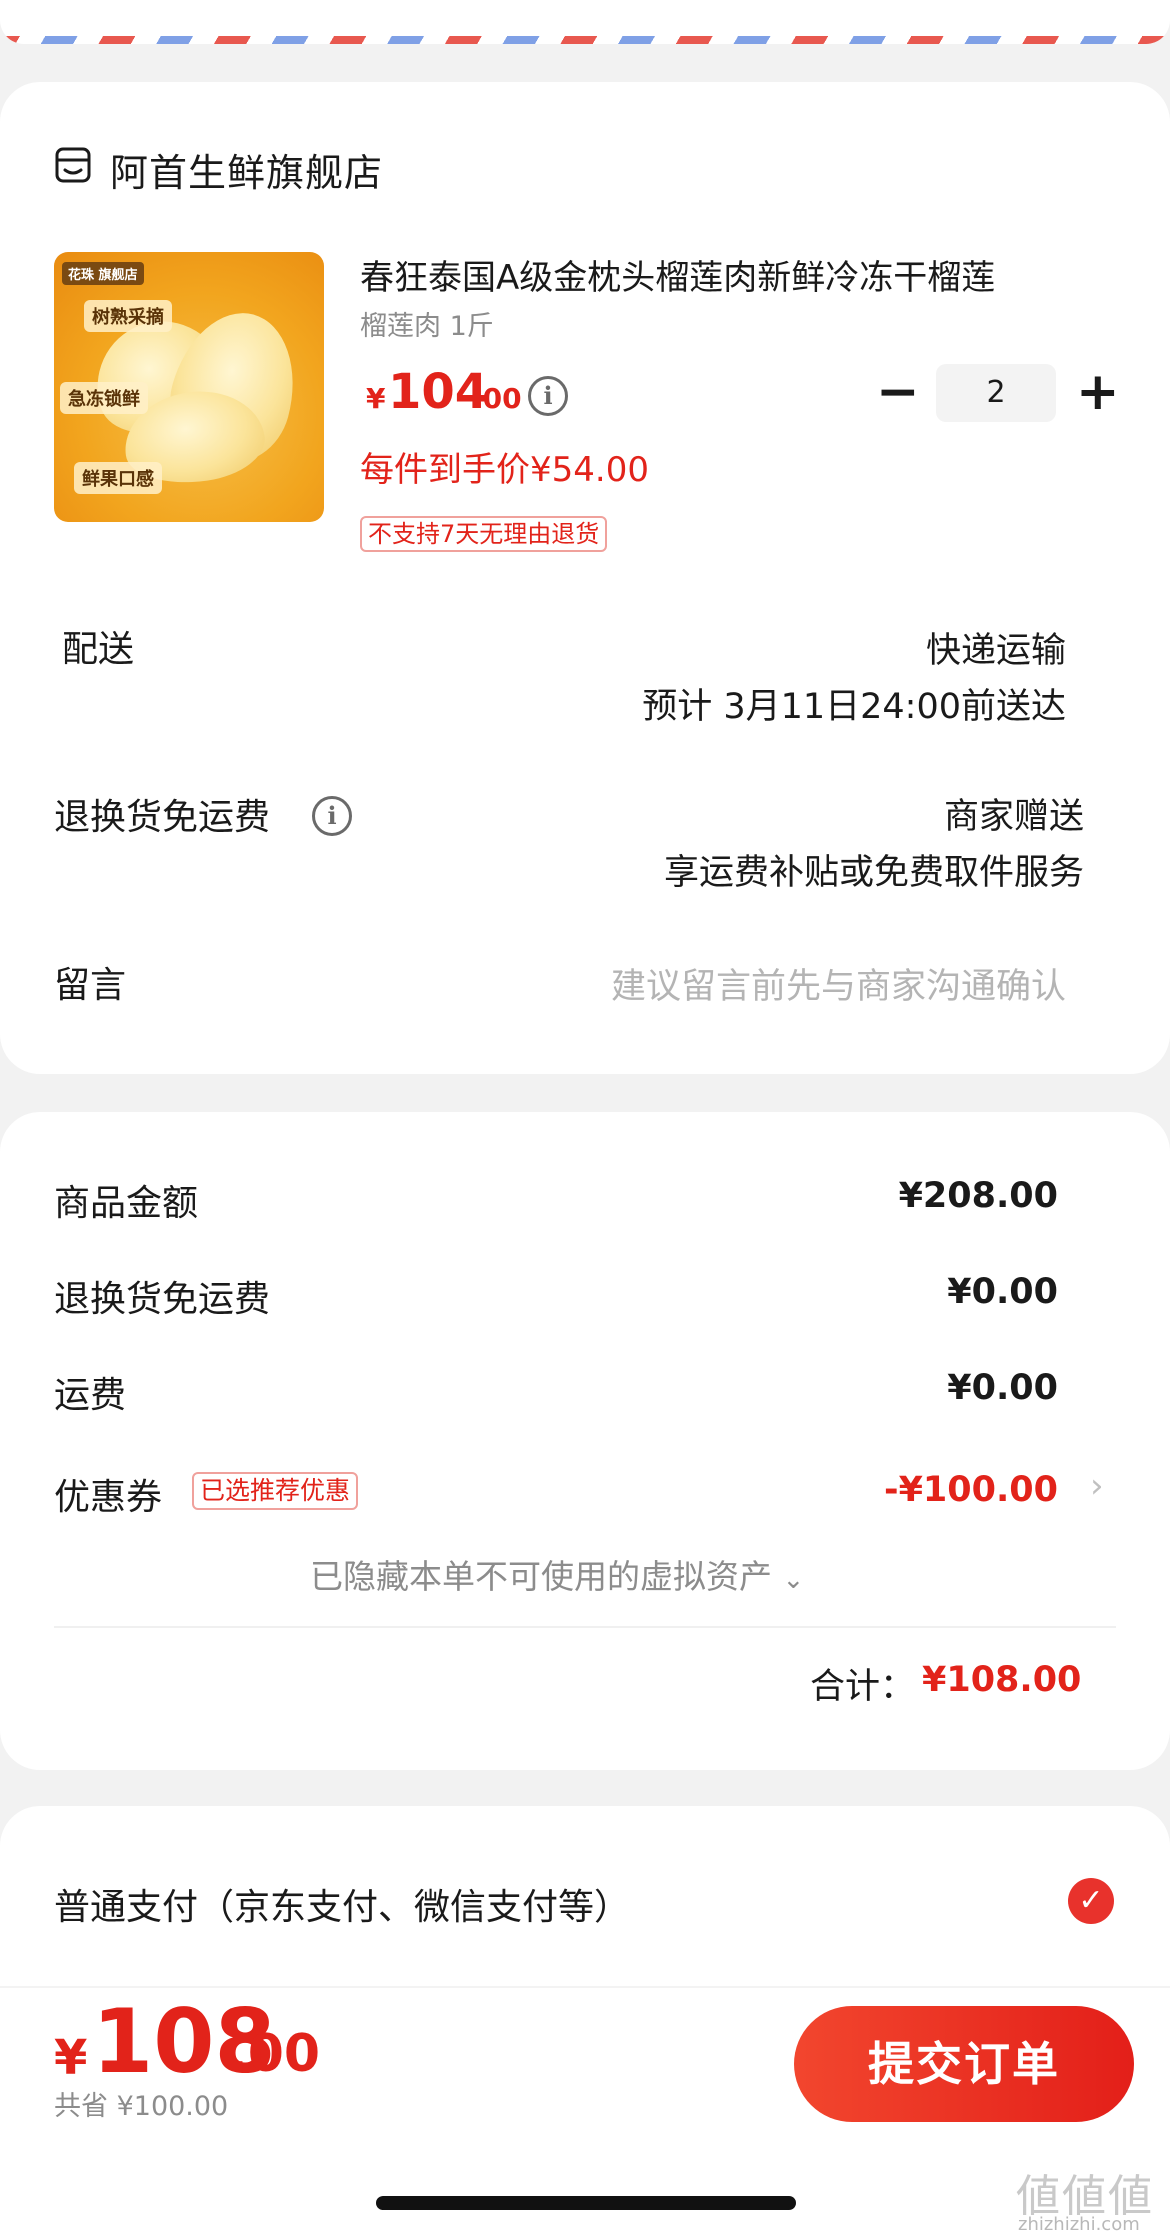  Describe the element at coordinates (873, 873) in the screenshot. I see `return-shipping-detail: 享运费补贴或免费取件服务` at that location.